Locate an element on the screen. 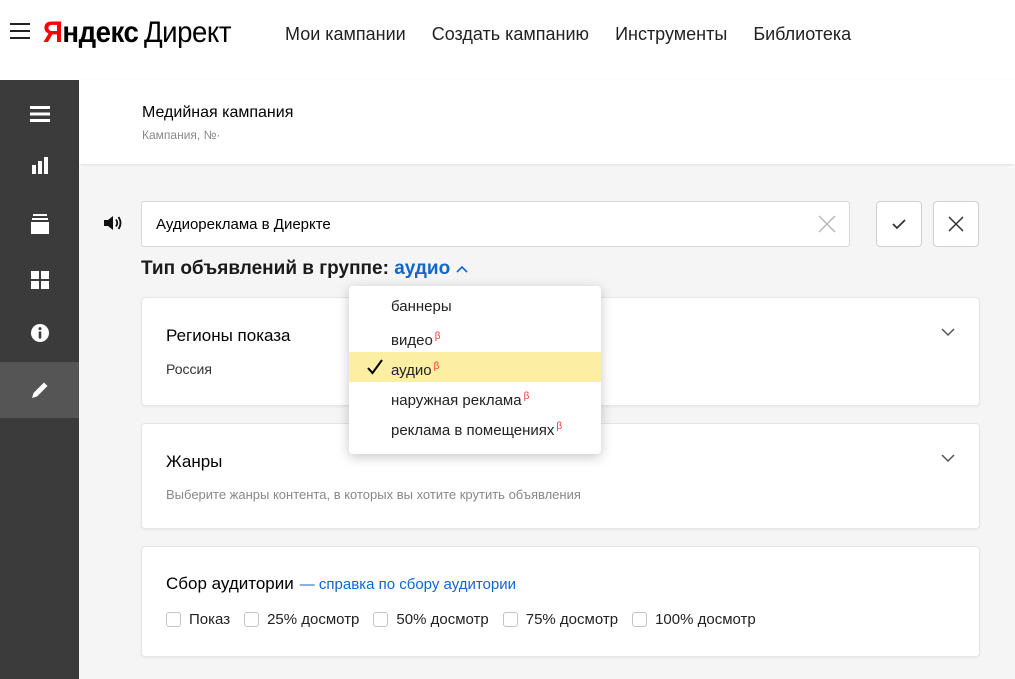 Image resolution: width=1015 pixels, height=679 pixels. speaker-icon is located at coordinates (113, 223).